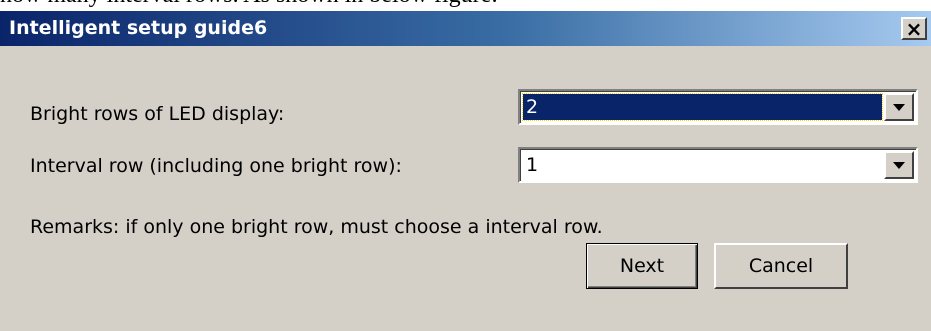 This screenshot has height=331, width=931. Describe the element at coordinates (642, 266) in the screenshot. I see `next-button: Next` at that location.